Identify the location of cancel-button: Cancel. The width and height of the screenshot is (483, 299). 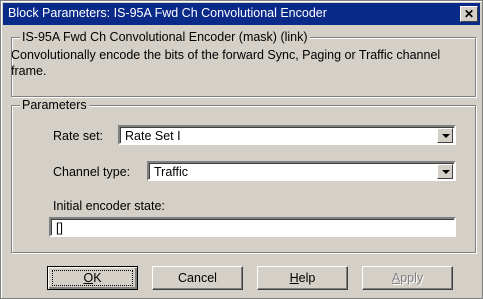
(197, 278).